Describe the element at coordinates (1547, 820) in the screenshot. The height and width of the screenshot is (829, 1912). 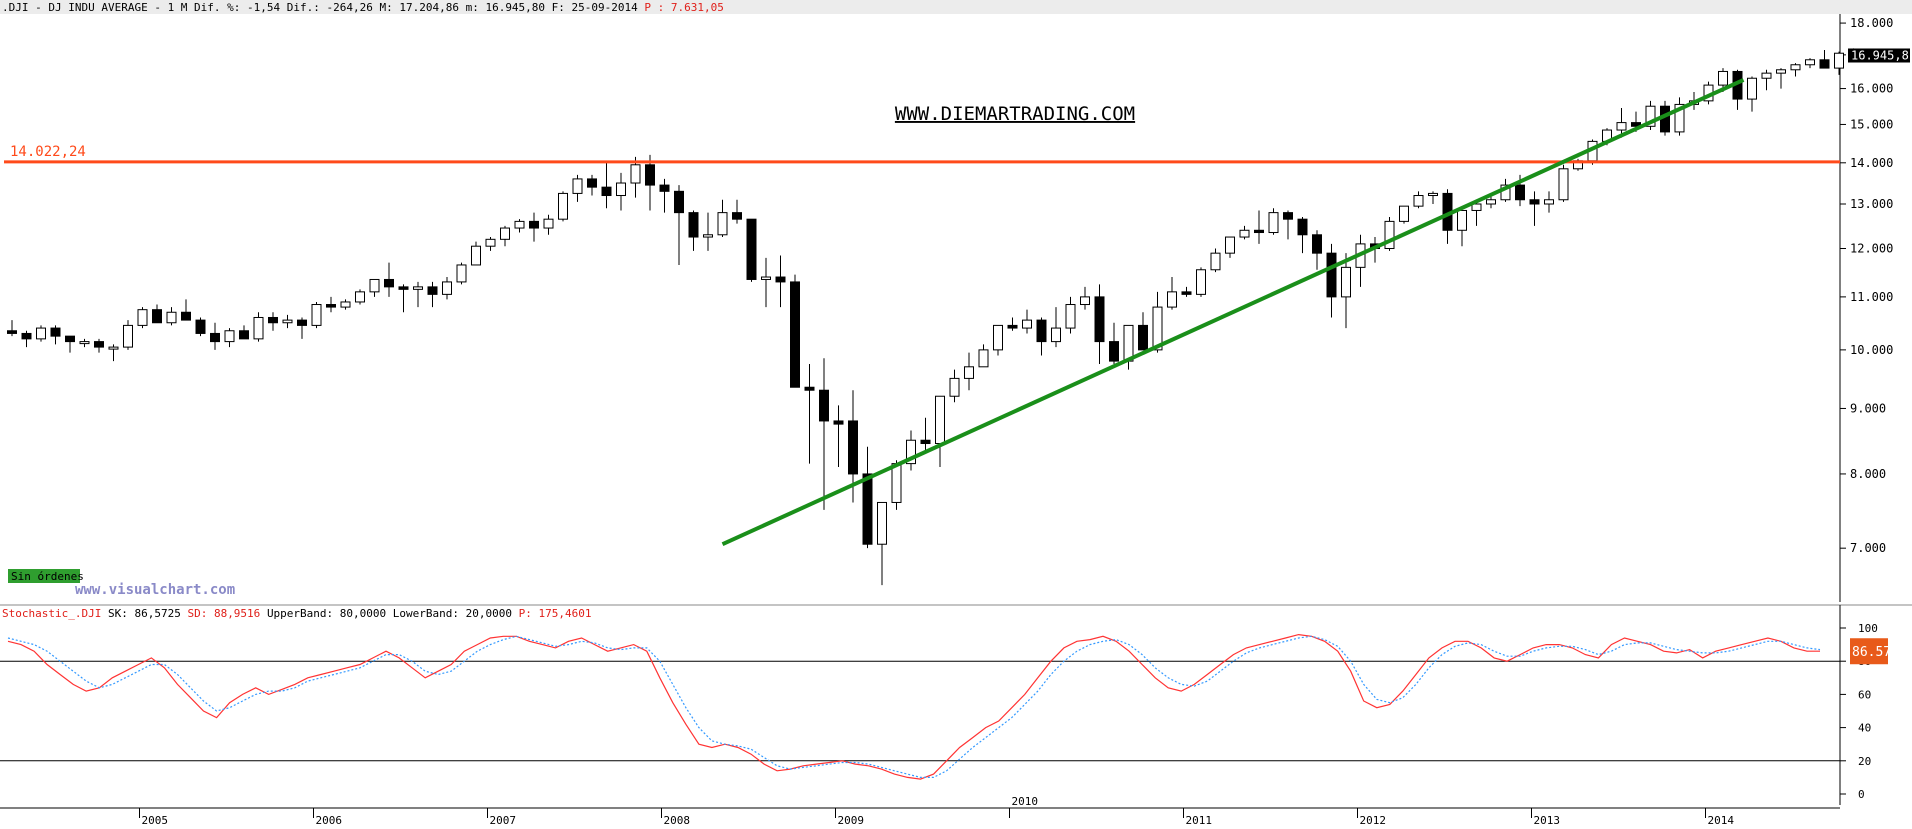
I see `year-label: 2013` at that location.